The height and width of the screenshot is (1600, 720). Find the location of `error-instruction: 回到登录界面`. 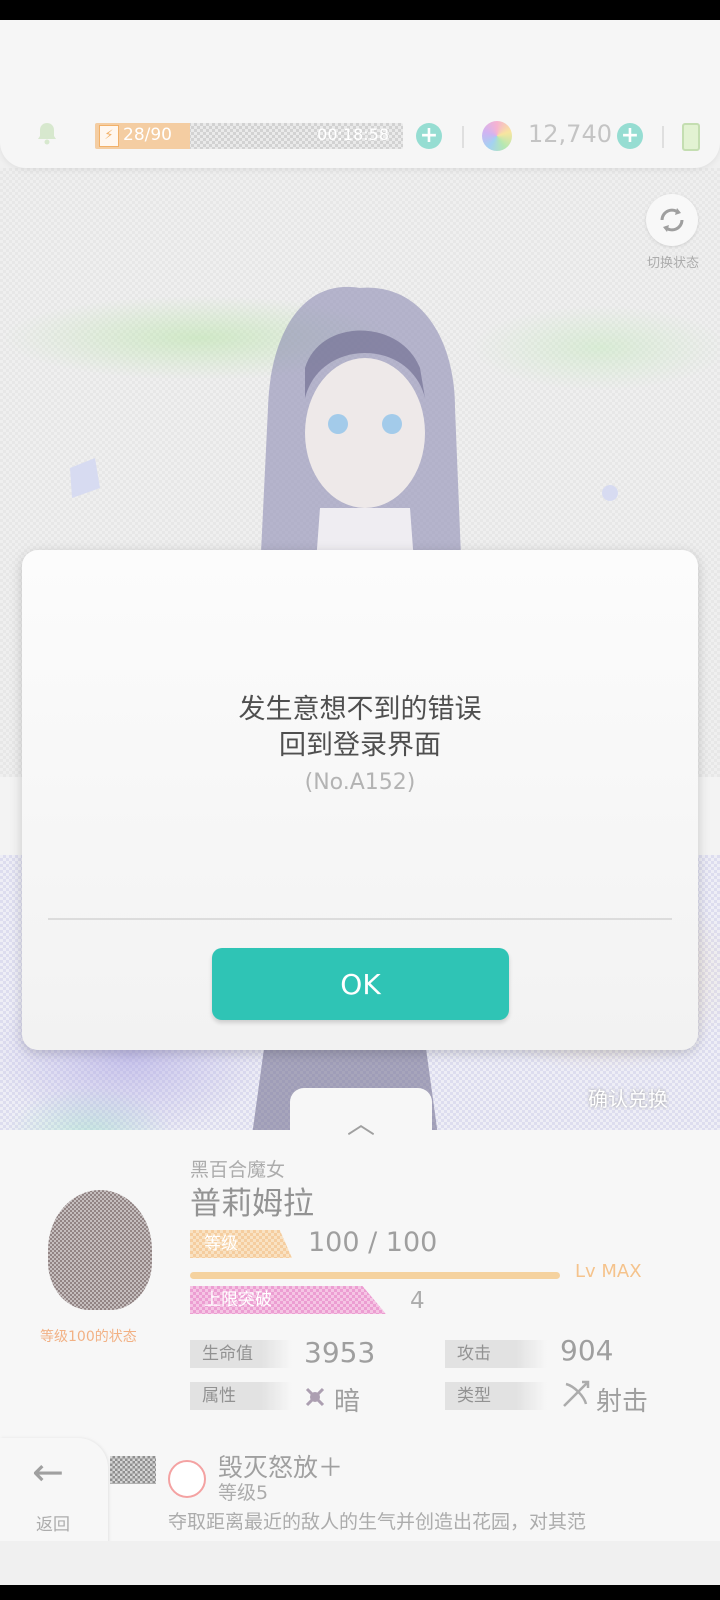

error-instruction: 回到登录界面 is located at coordinates (360, 745).